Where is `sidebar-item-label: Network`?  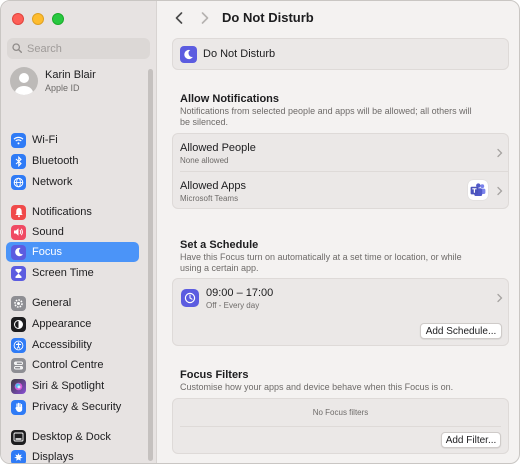
sidebar-item-label: Network is located at coordinates (52, 182).